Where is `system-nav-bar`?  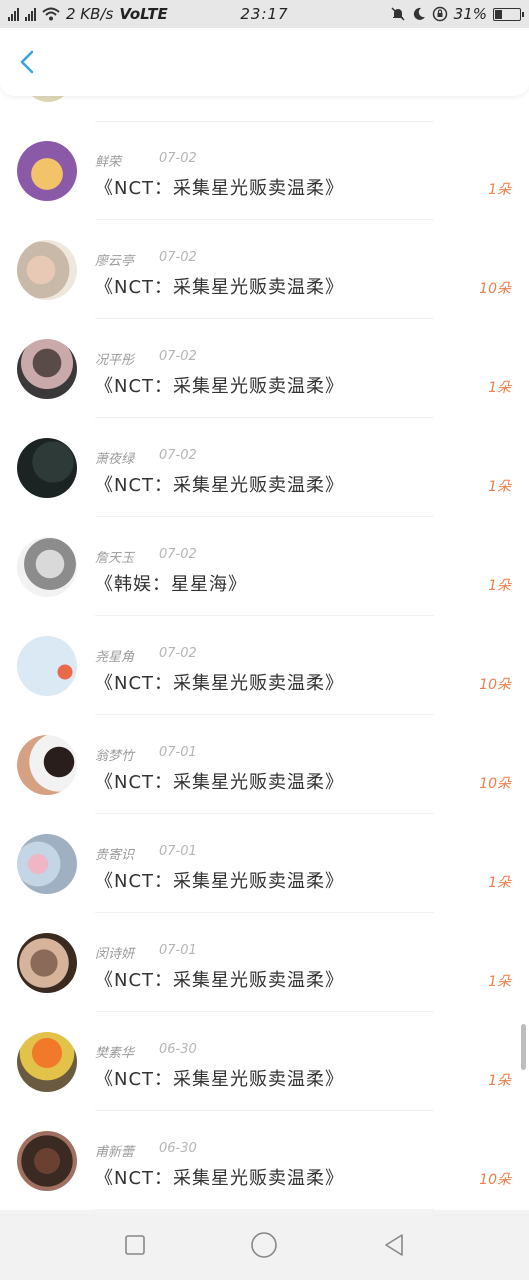 system-nav-bar is located at coordinates (264, 1245).